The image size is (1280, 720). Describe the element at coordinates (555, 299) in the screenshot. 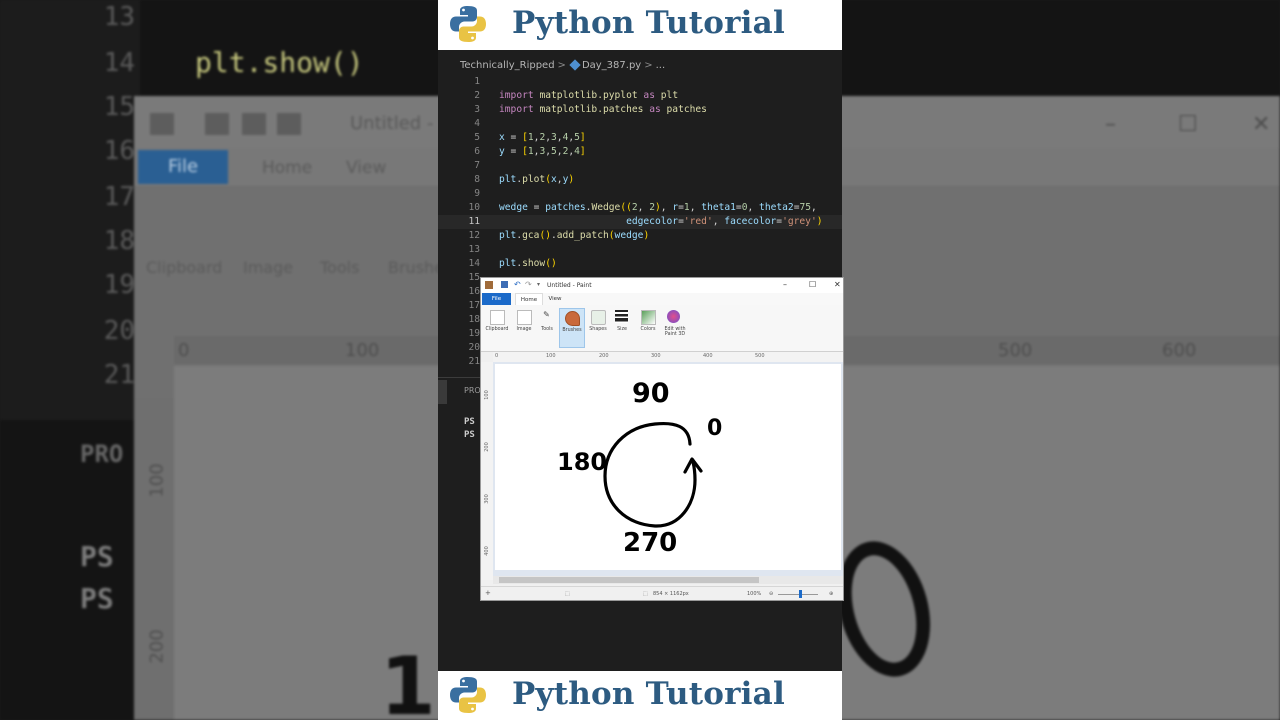

I see `tab-view: View` at that location.